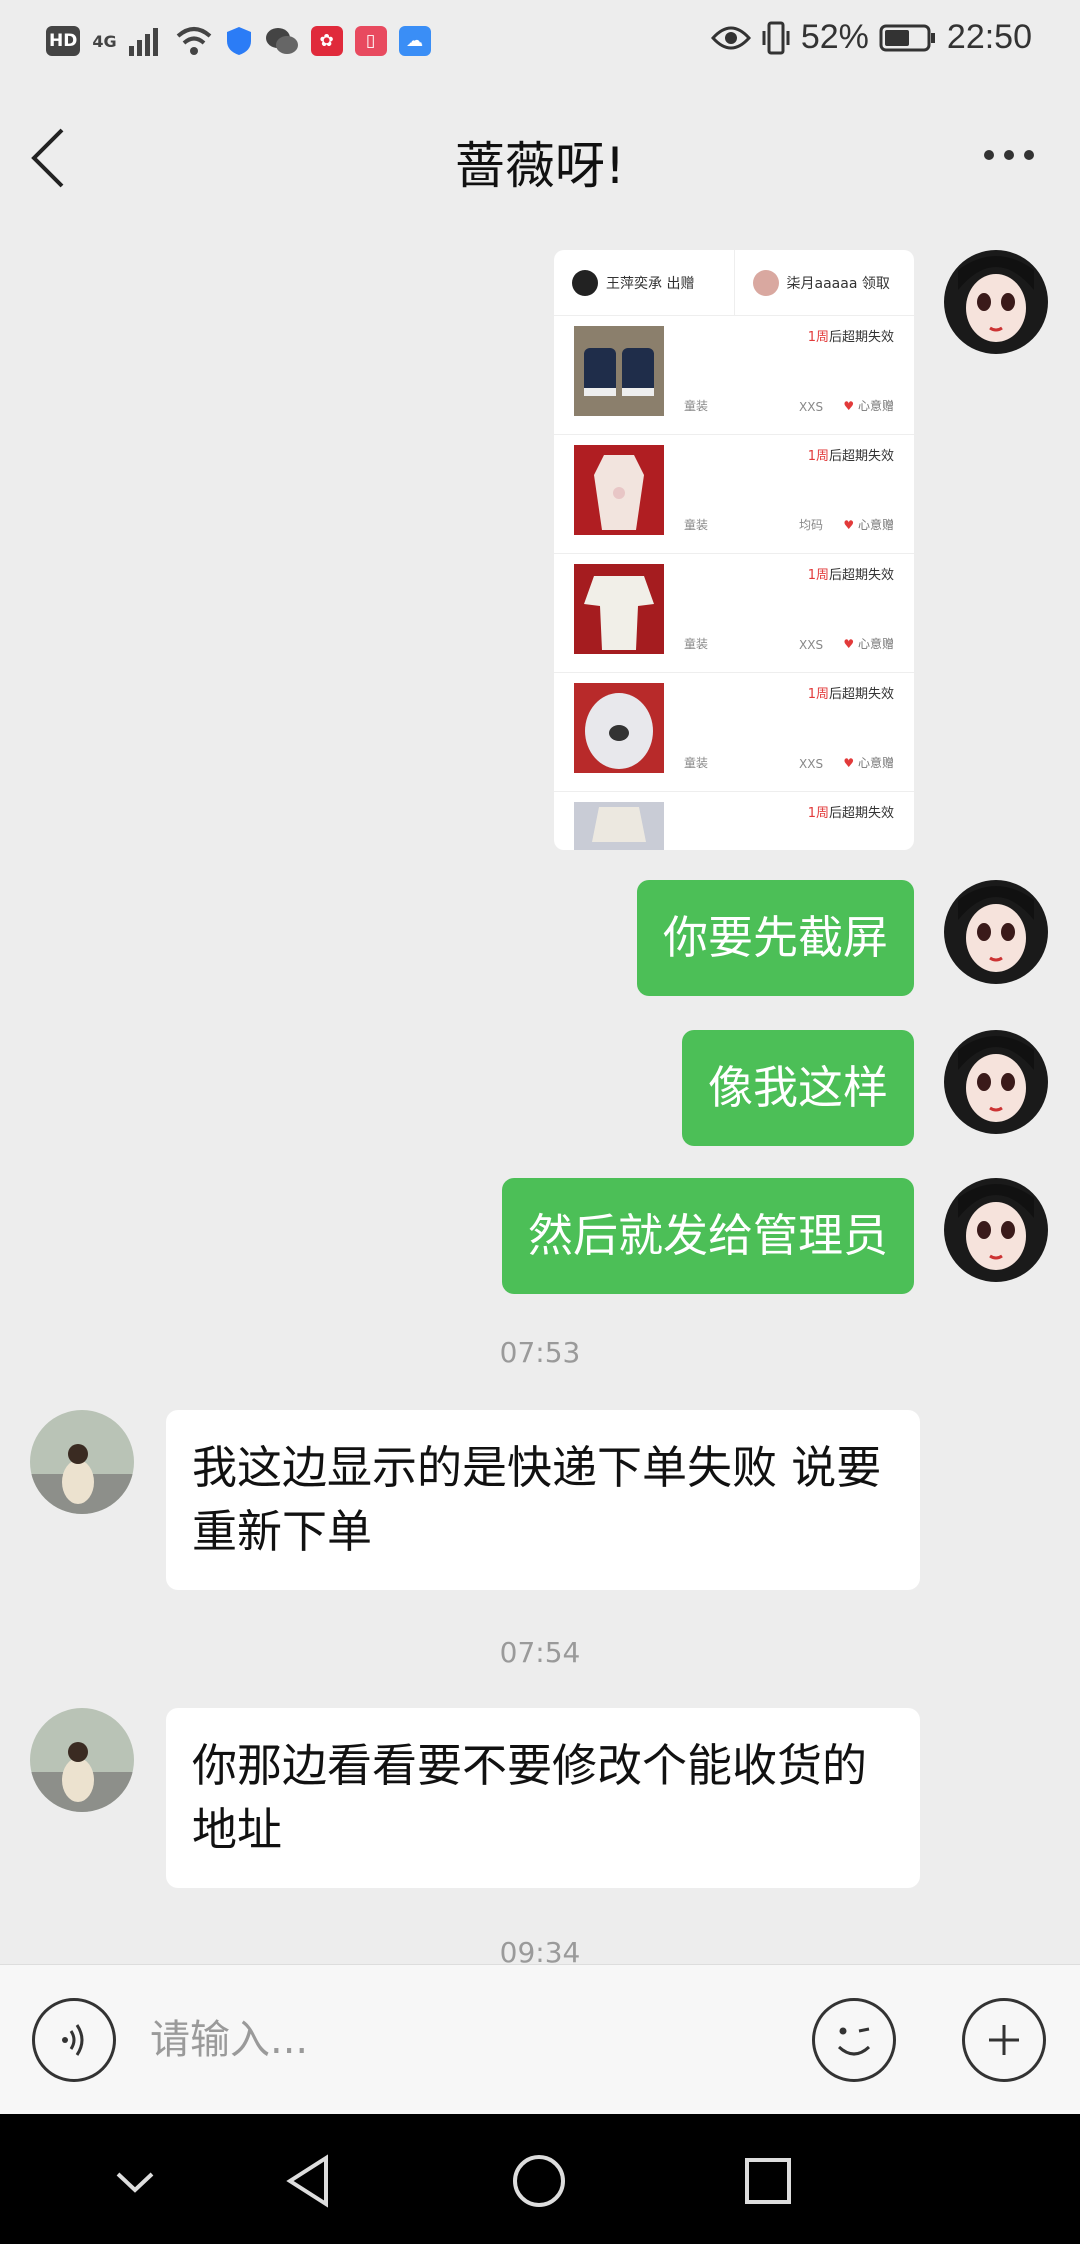 The height and width of the screenshot is (2244, 1080). What do you see at coordinates (414, 41) in the screenshot?
I see `cloud-icon: ☁` at bounding box center [414, 41].